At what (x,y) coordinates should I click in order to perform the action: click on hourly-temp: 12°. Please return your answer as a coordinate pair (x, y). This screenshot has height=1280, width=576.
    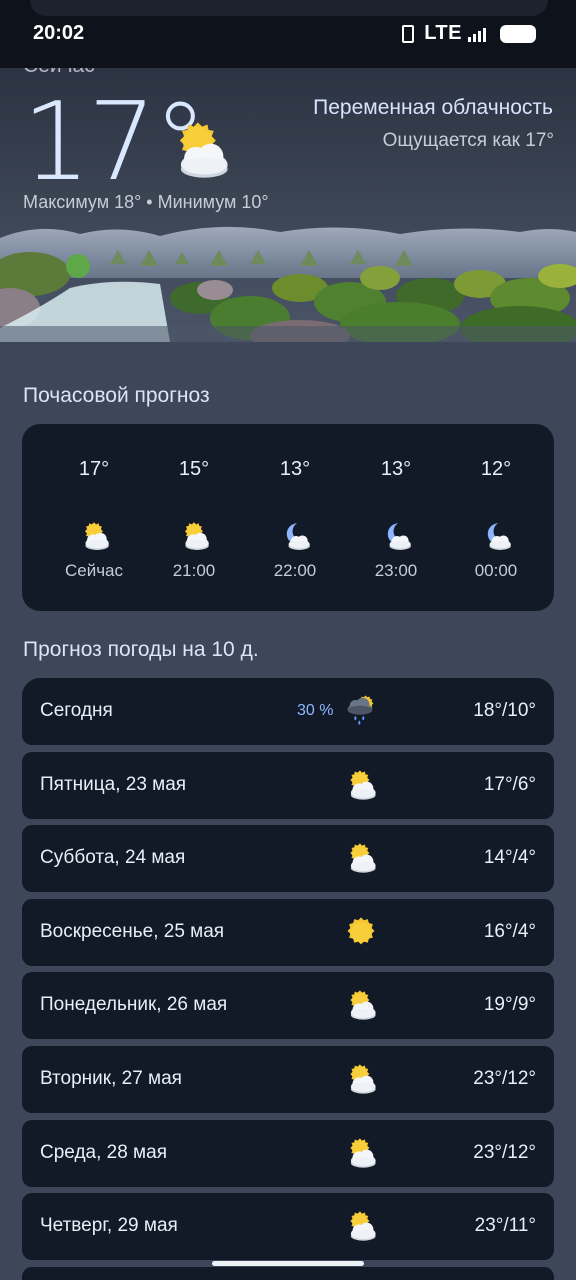
    Looking at the image, I should click on (496, 469).